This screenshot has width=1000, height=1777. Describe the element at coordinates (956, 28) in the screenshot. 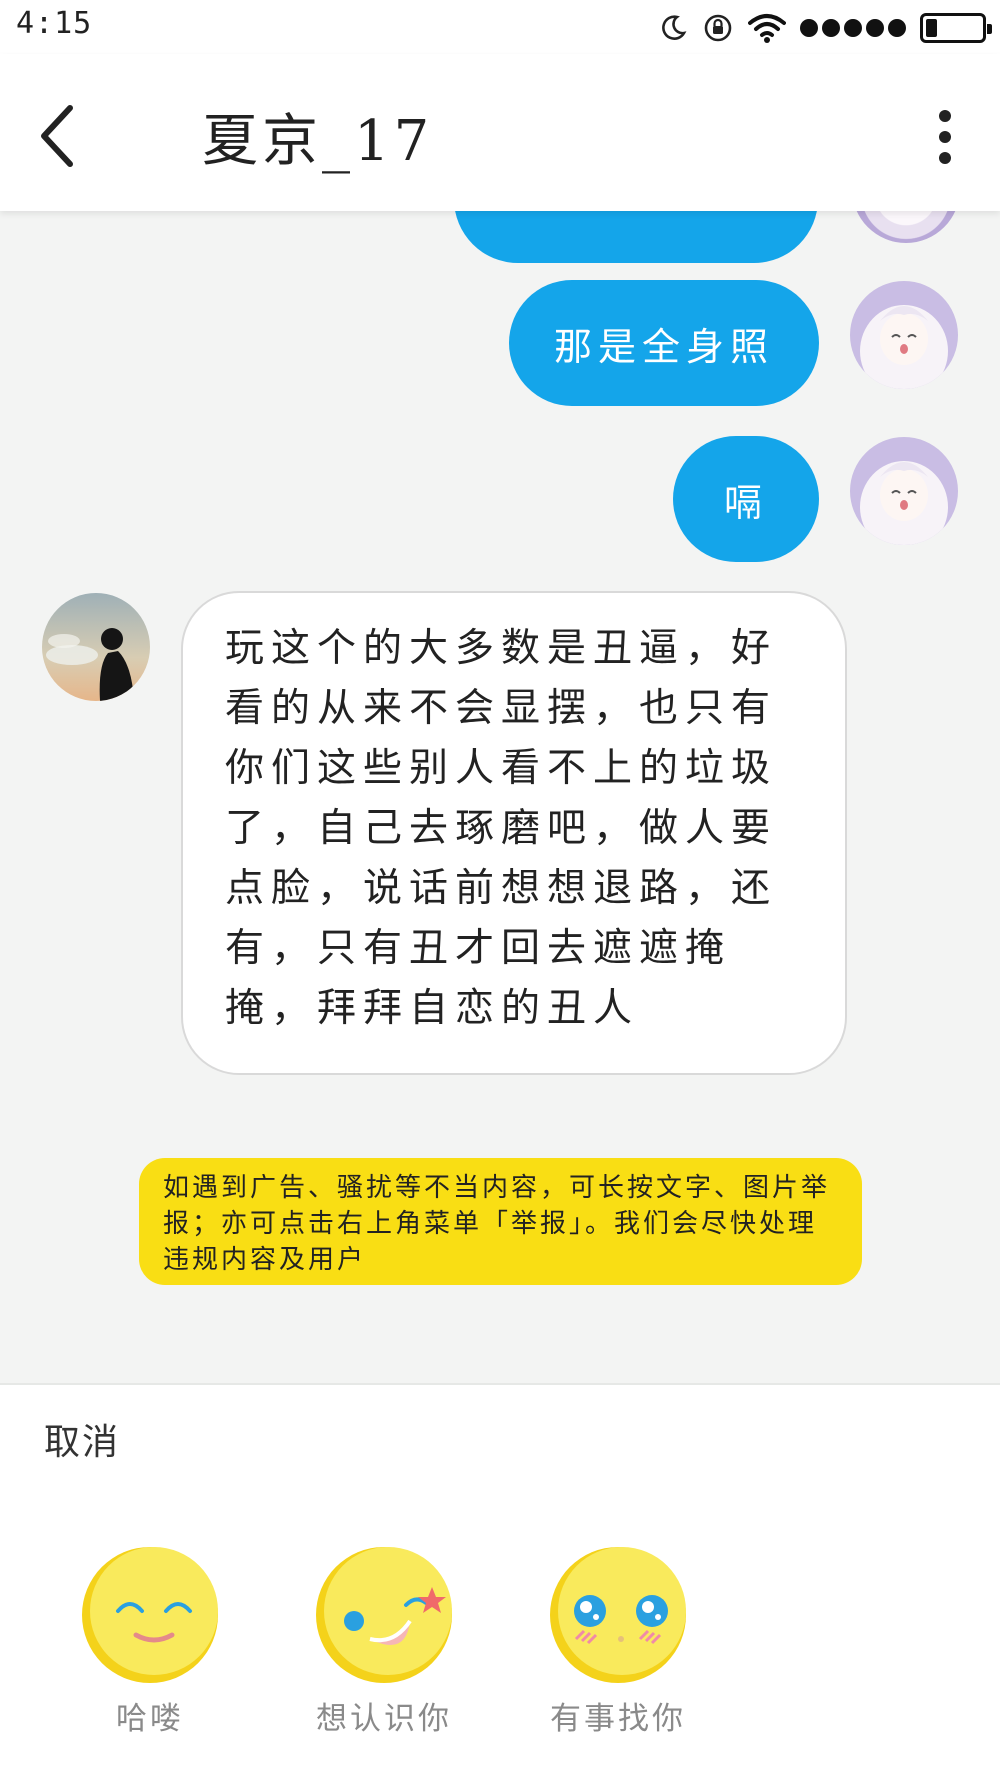

I see `battery-icon` at that location.